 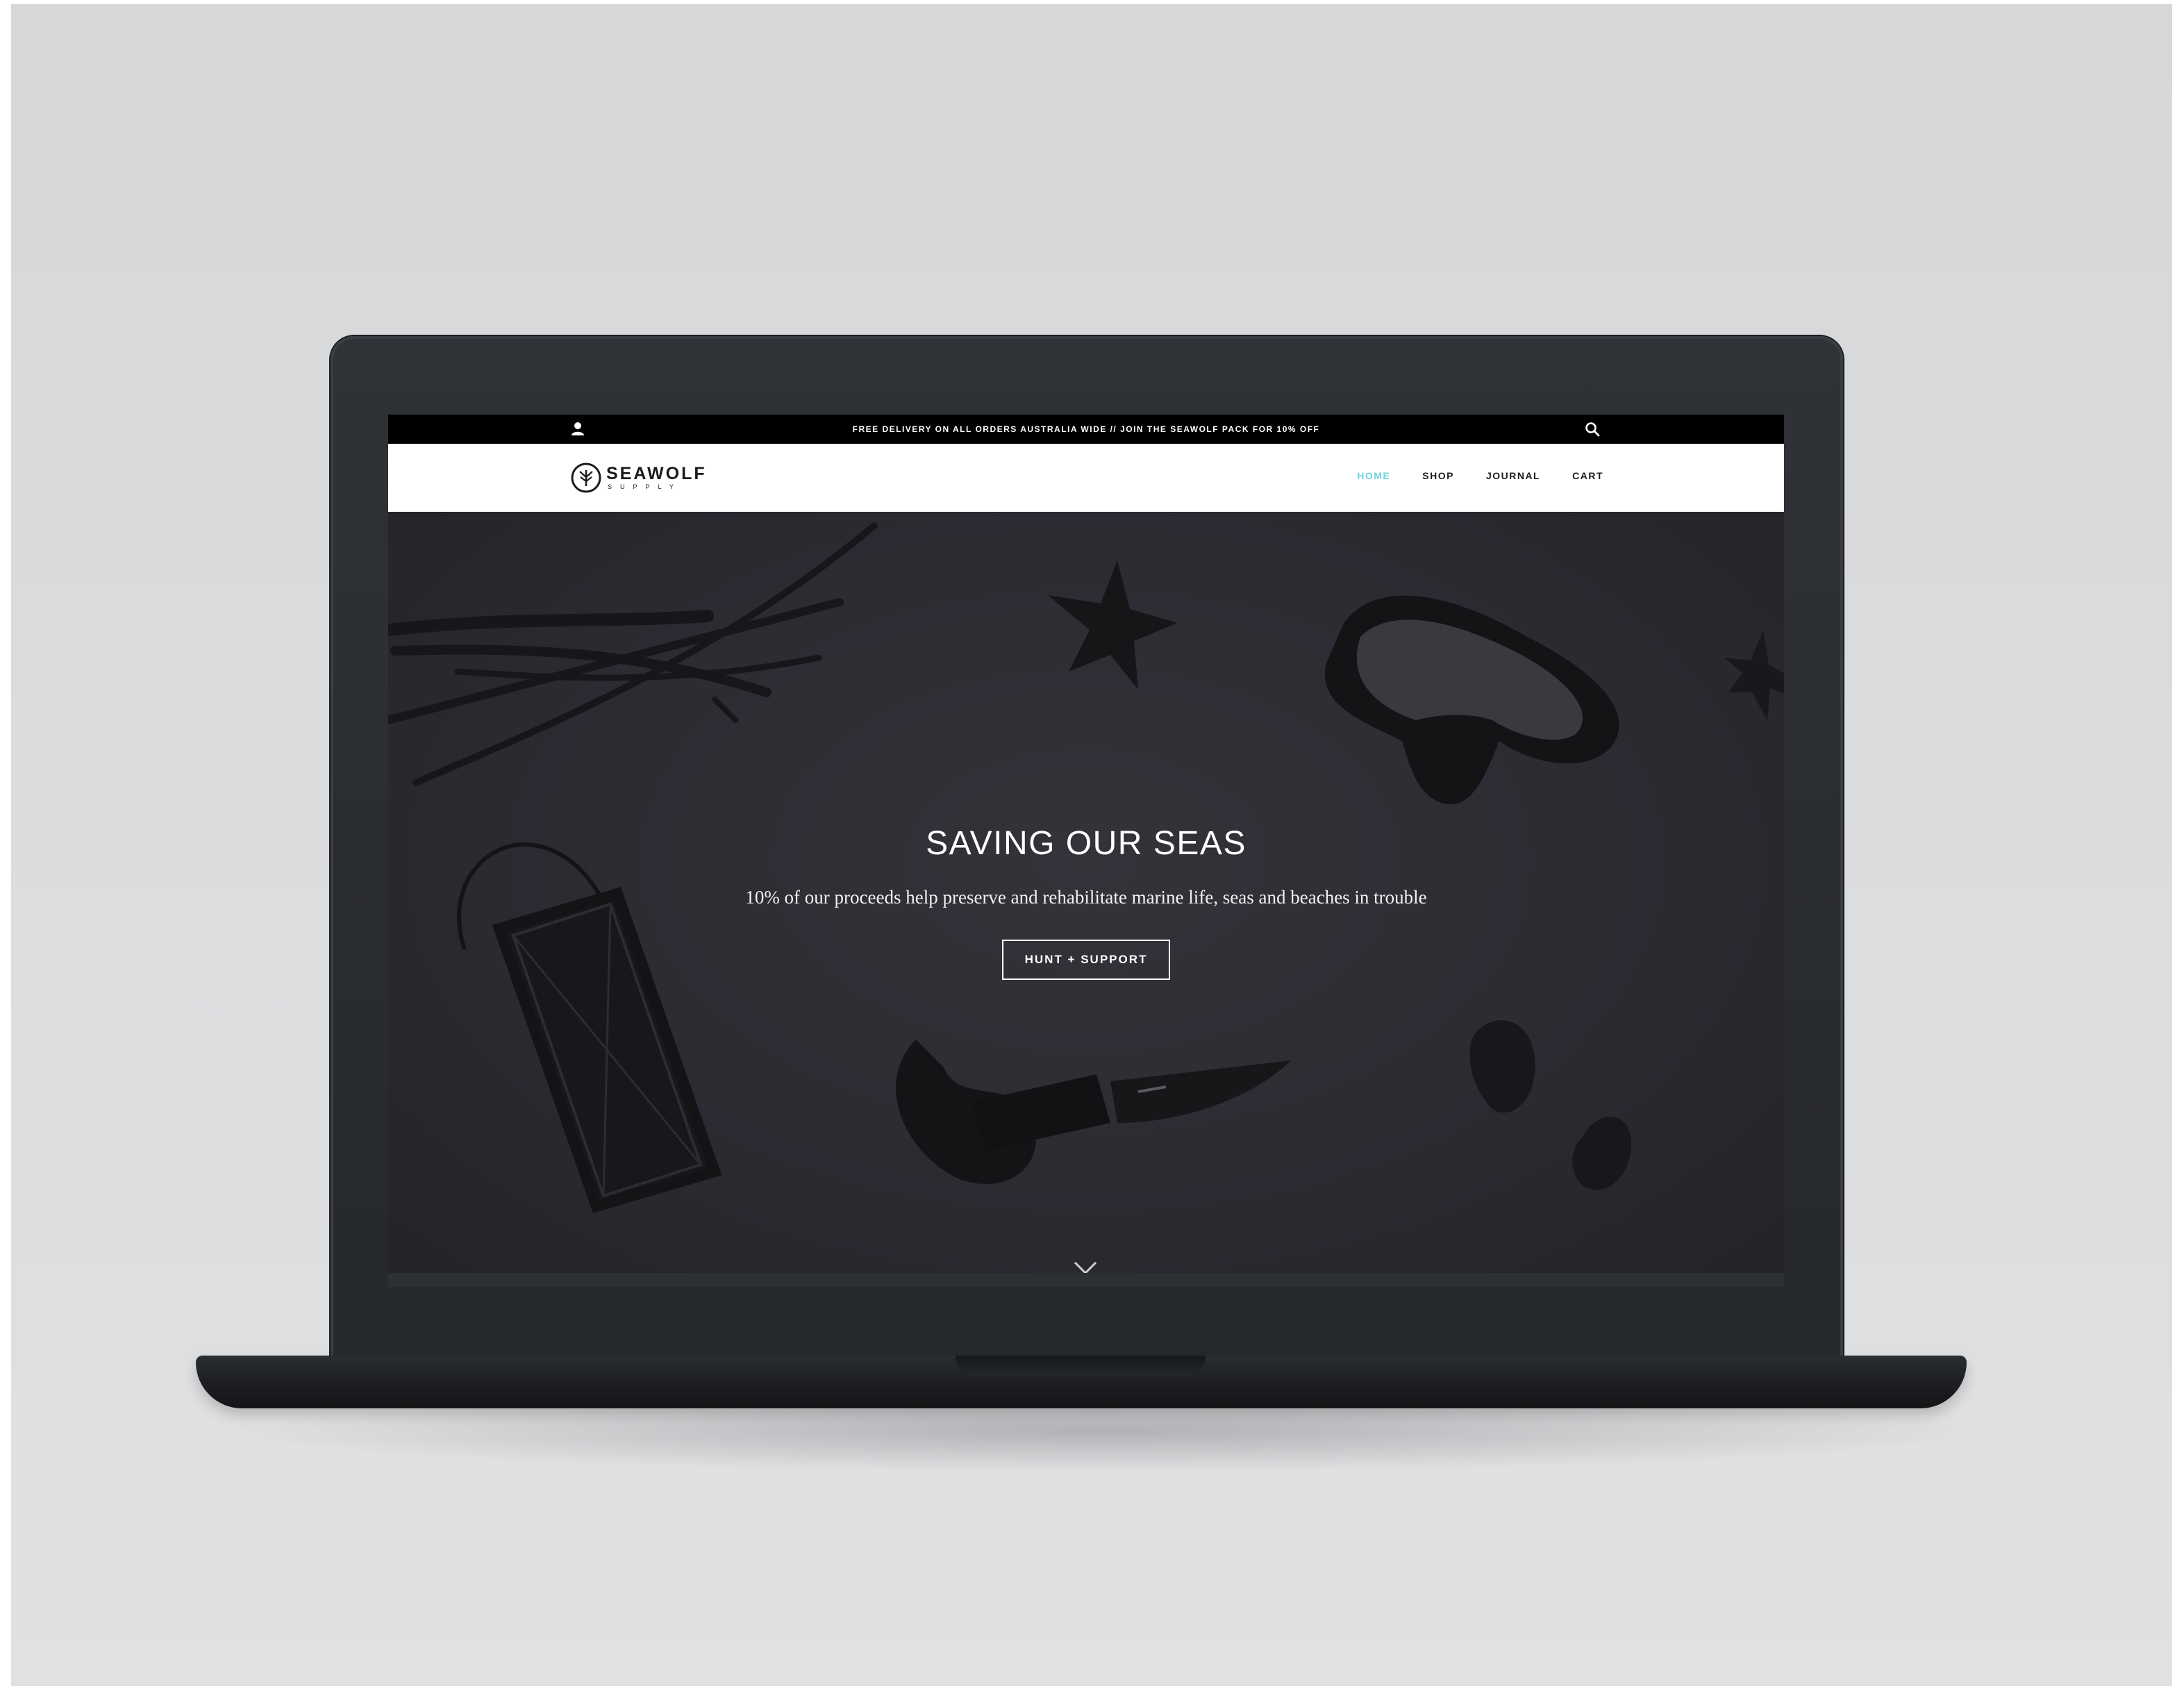 What do you see at coordinates (1086, 844) in the screenshot?
I see `hero-title: SAVING OUR SEAS` at bounding box center [1086, 844].